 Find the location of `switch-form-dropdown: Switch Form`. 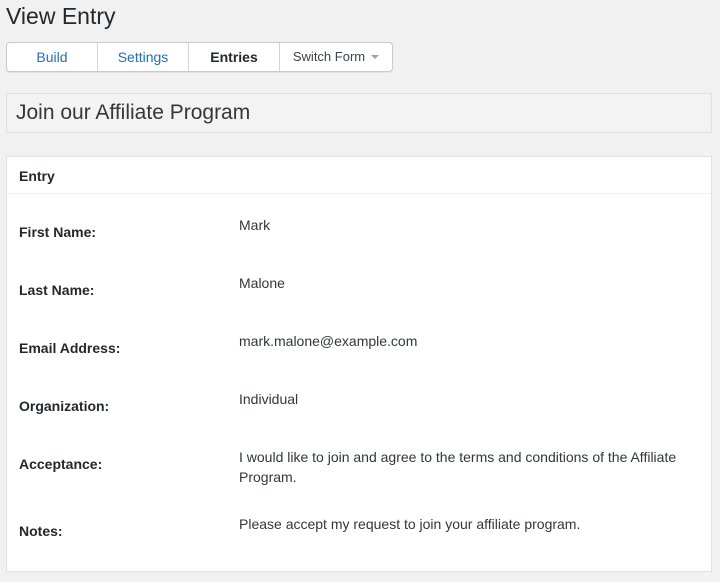

switch-form-dropdown: Switch Form is located at coordinates (336, 57).